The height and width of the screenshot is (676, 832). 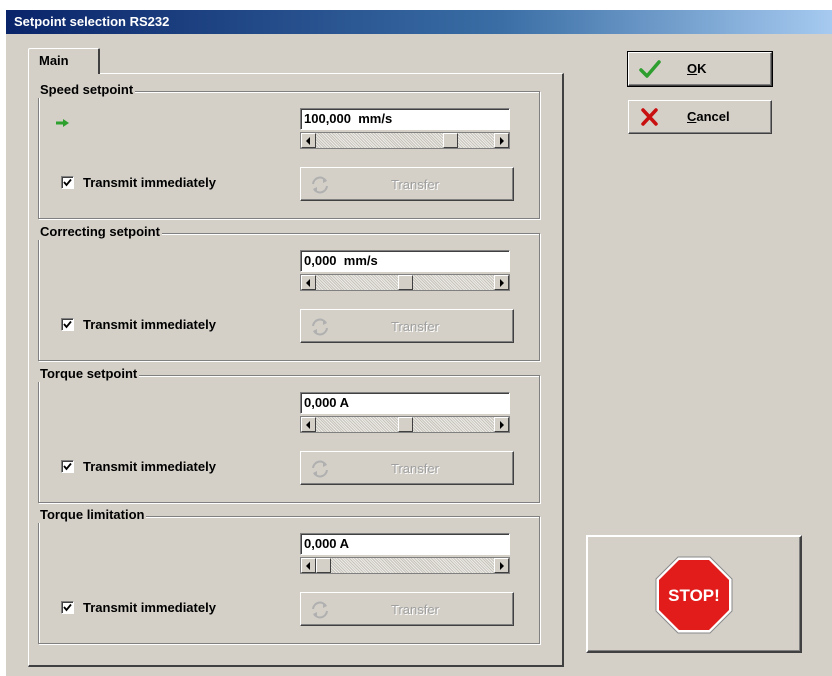 What do you see at coordinates (405, 261) in the screenshot?
I see `correcting-value-field: 0,000 mm/s` at bounding box center [405, 261].